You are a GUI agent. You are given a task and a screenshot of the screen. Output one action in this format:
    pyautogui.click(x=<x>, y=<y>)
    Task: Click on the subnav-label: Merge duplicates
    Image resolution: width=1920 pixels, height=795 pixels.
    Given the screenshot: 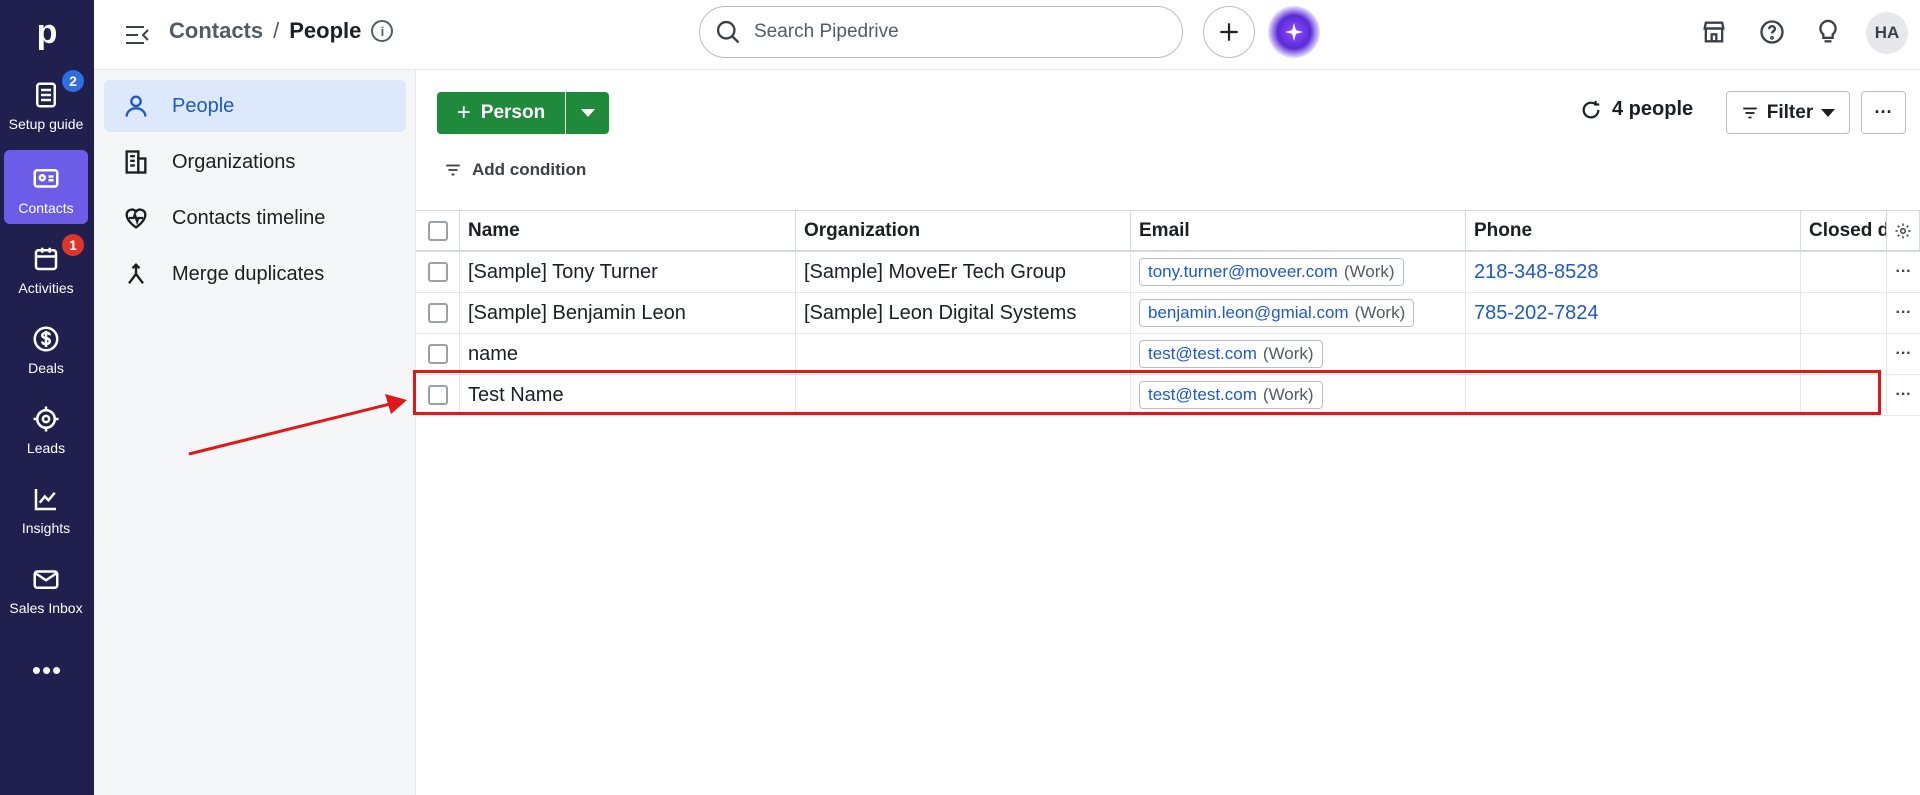 What is the action you would take?
    pyautogui.click(x=248, y=273)
    